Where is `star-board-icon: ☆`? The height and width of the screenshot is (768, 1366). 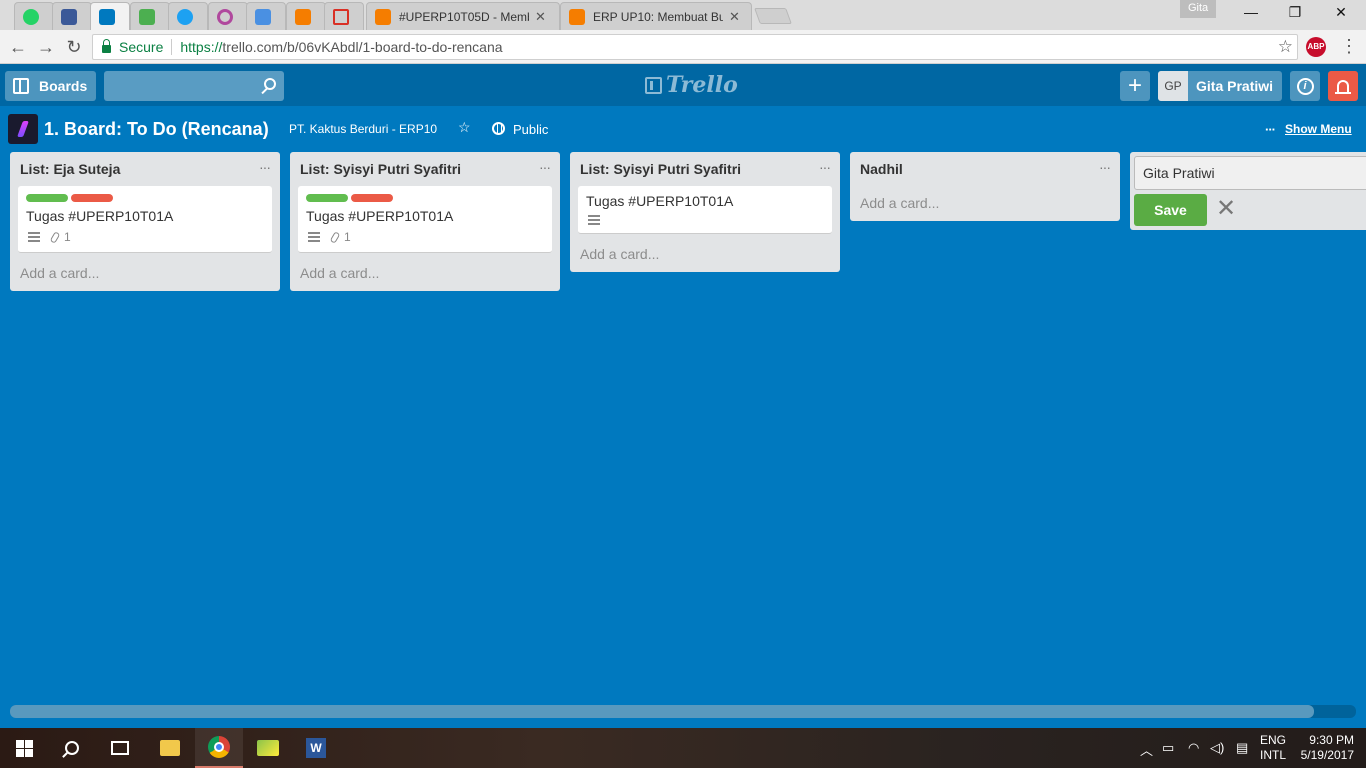
star-board-icon: ☆ is located at coordinates (464, 127).